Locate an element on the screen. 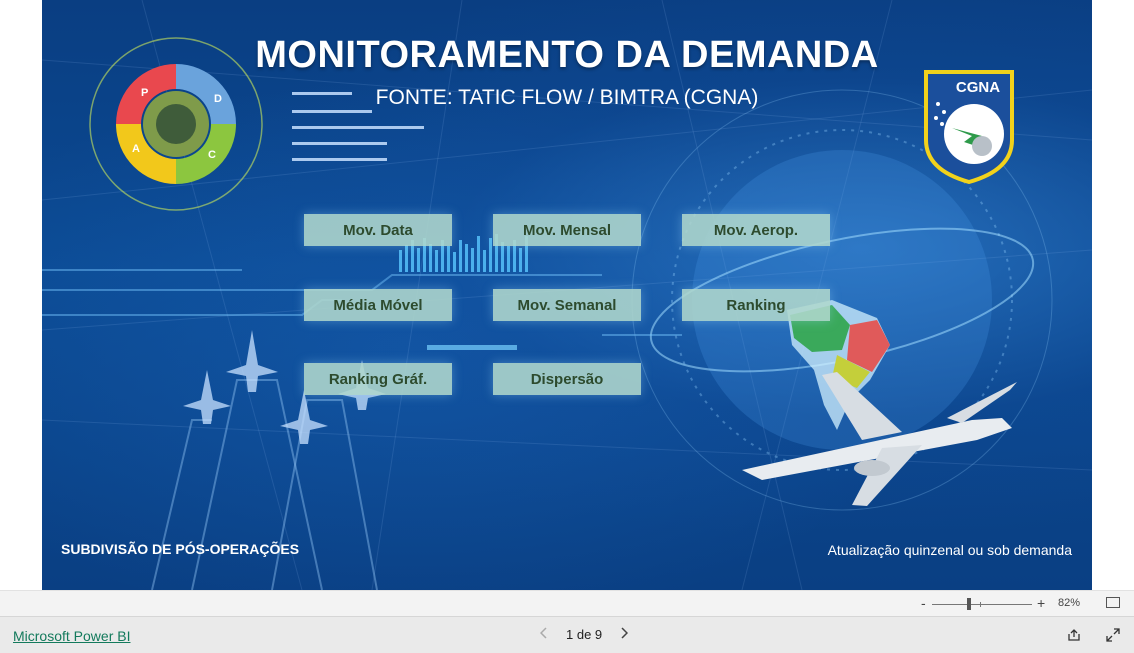 The width and height of the screenshot is (1134, 653). zoom-slider-center-tick is located at coordinates (980, 604).